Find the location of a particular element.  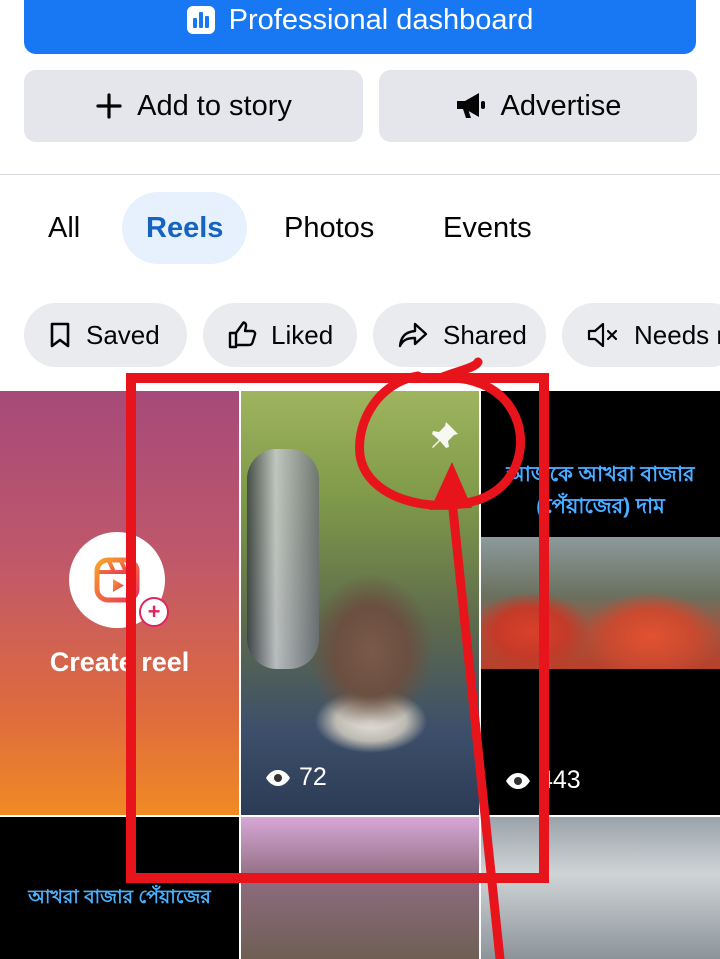

tab-events: Events is located at coordinates (487, 228).